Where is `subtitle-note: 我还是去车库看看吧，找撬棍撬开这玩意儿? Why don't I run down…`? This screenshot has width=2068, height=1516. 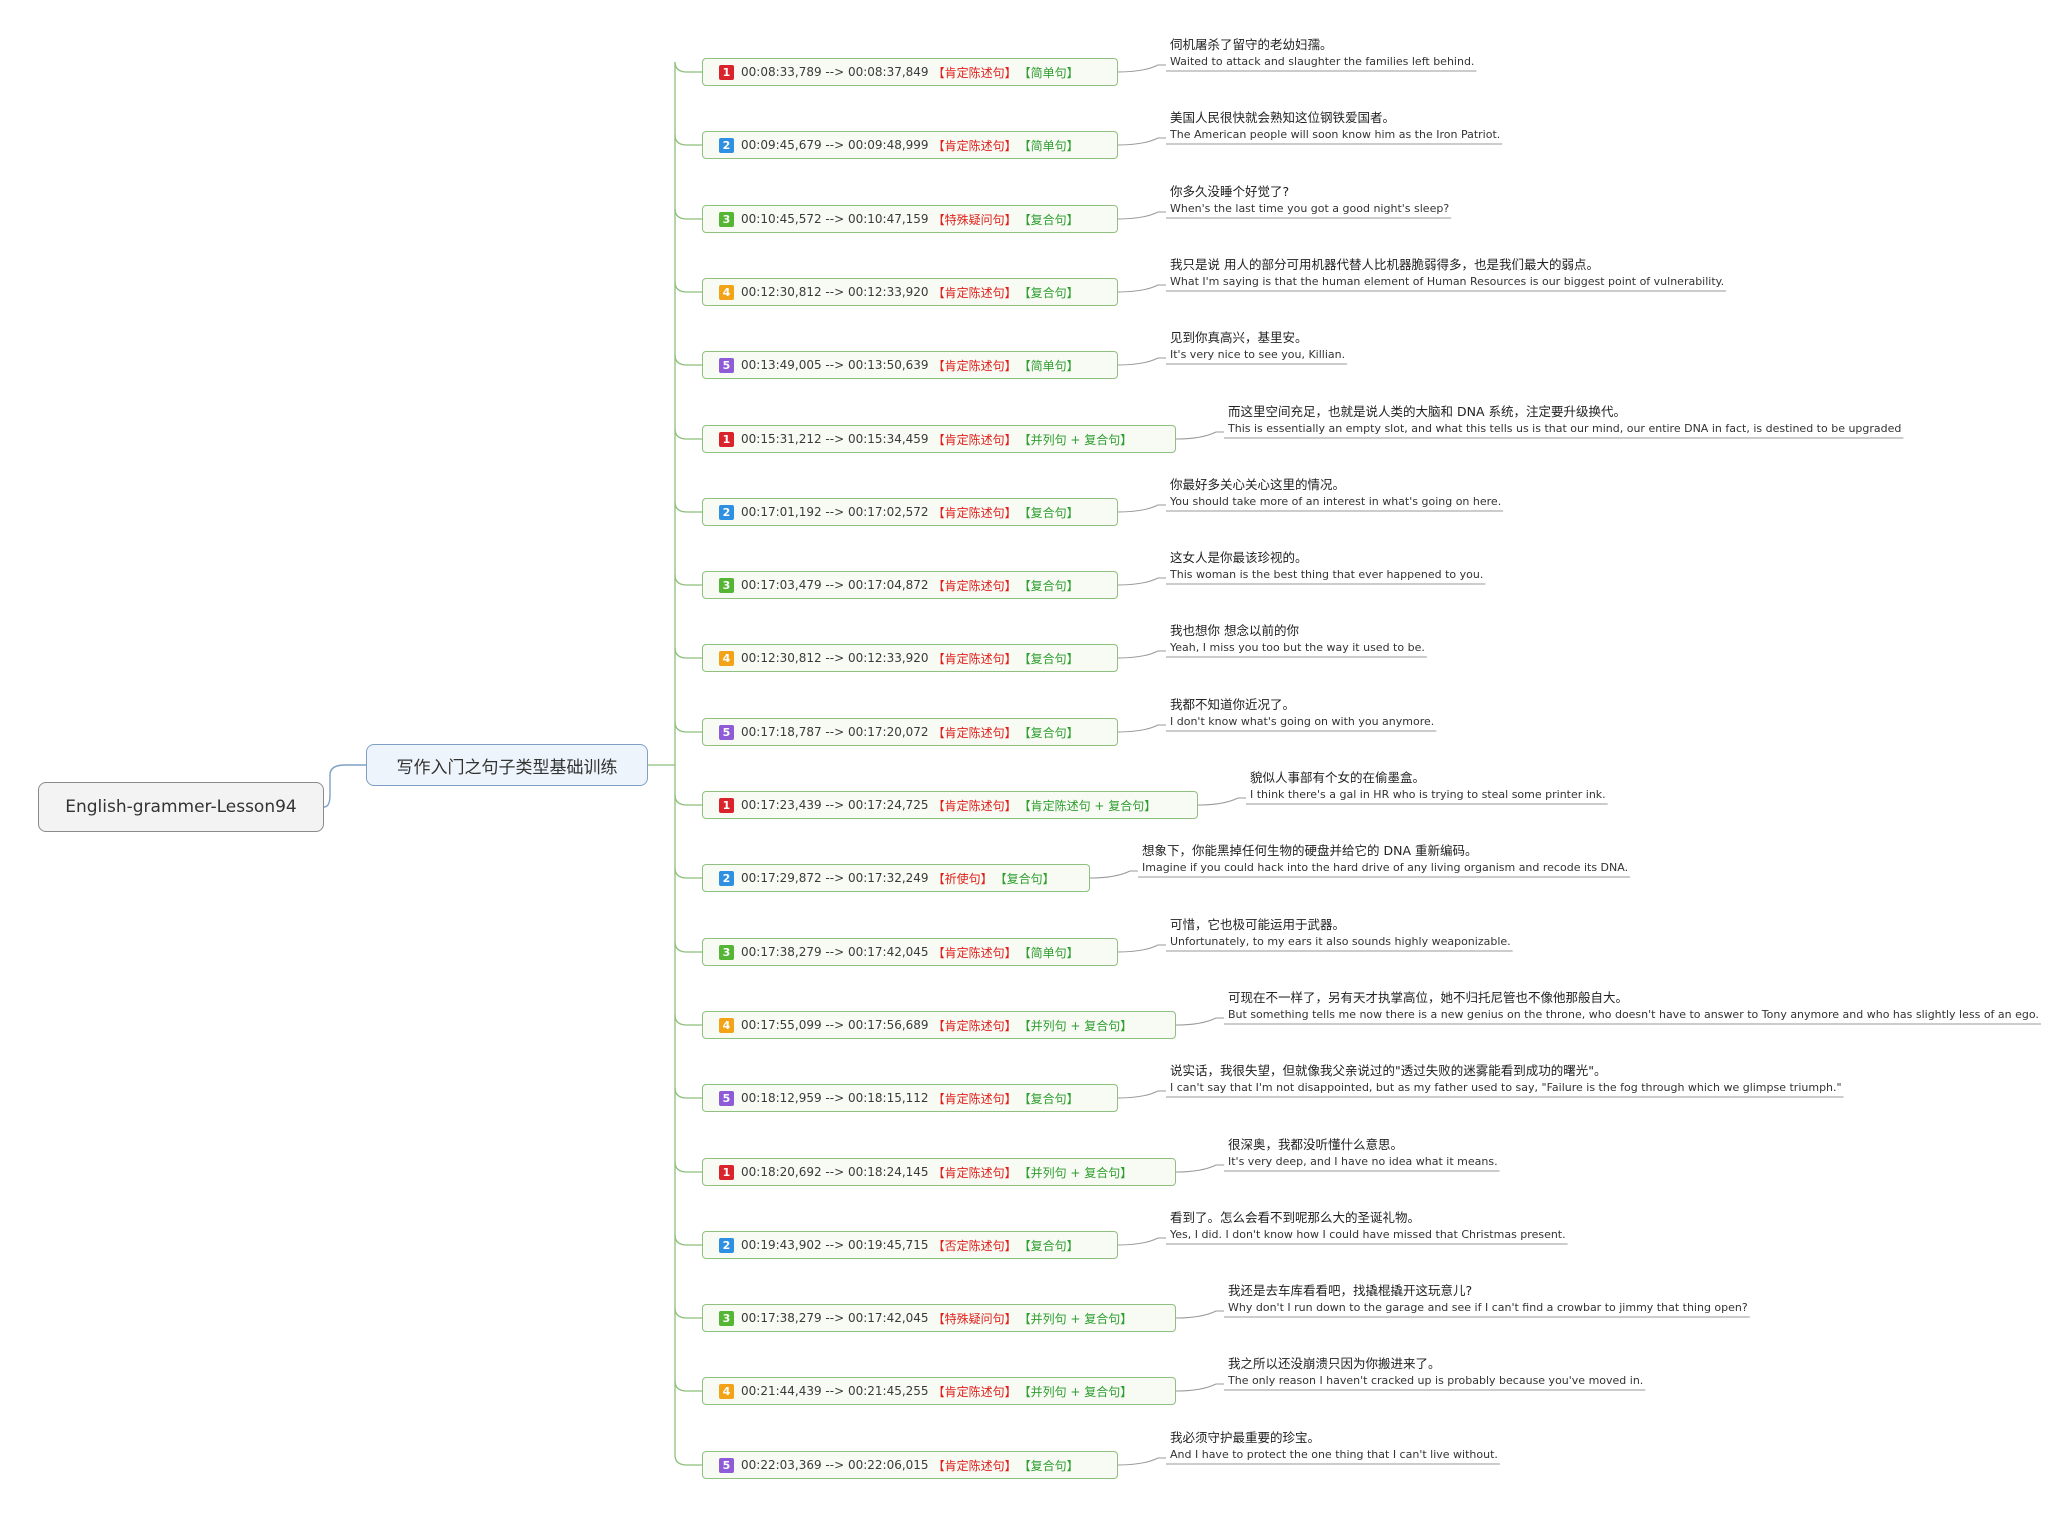
subtitle-note: 我还是去车库看看吧，找撬棍撬开这玩意儿? Why don't I run down… is located at coordinates (1488, 1299).